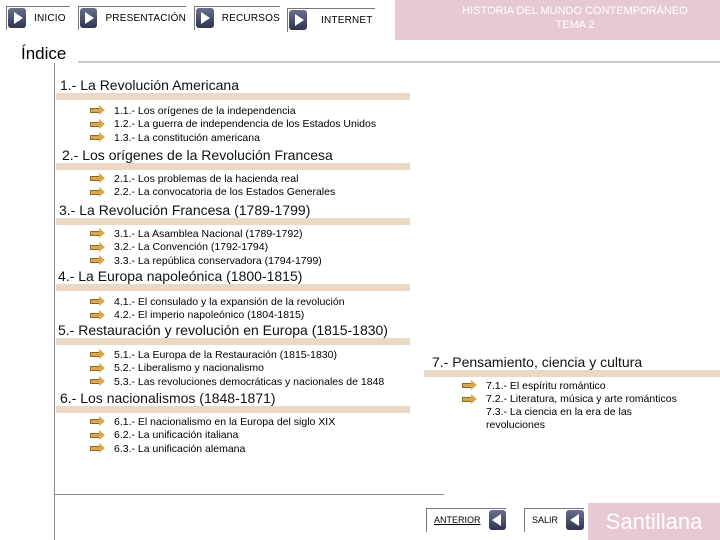 The width and height of the screenshot is (720, 540). I want to click on recursos-button: RECURSOS, so click(237, 18).